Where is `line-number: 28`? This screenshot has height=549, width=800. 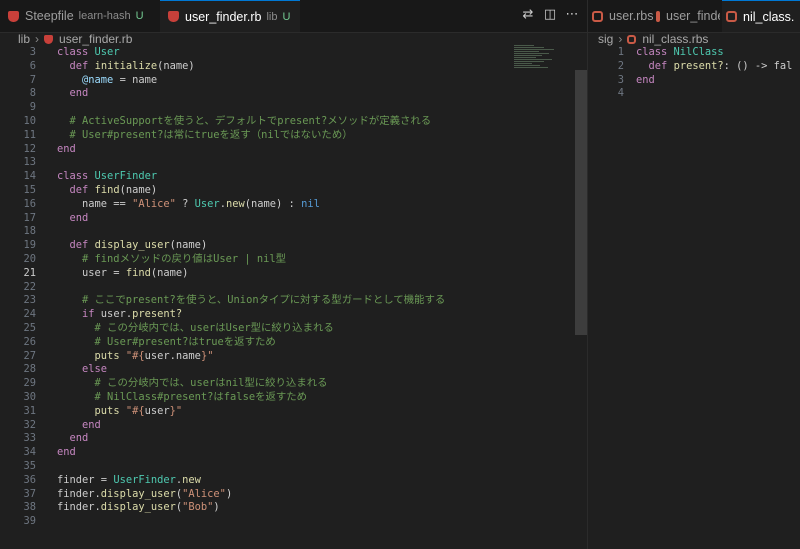
line-number: 28 is located at coordinates (29, 369).